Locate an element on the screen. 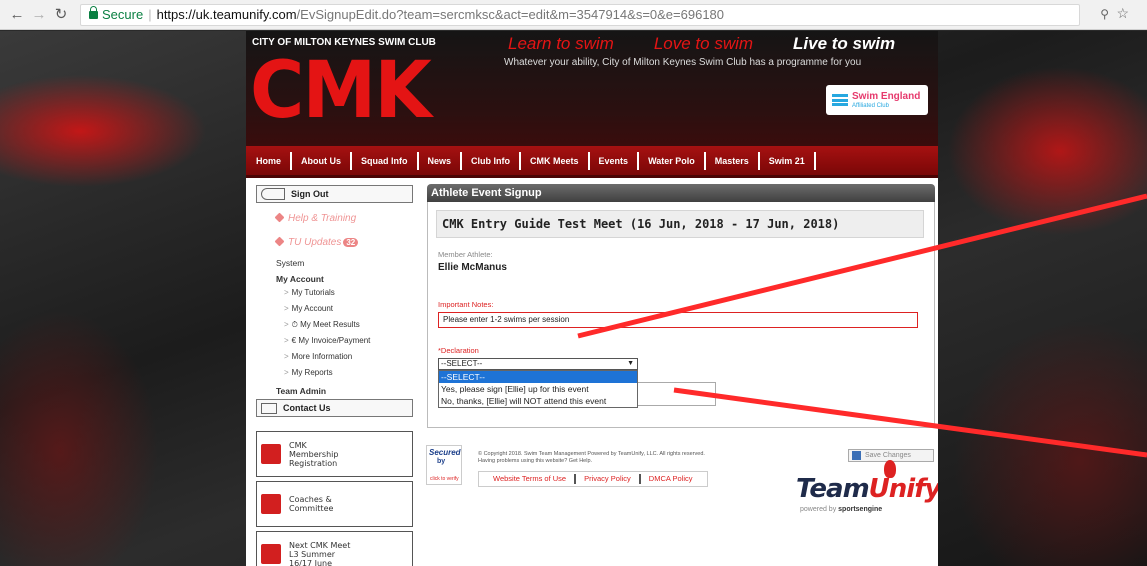  secured-label: Secured is located at coordinates (445, 452).